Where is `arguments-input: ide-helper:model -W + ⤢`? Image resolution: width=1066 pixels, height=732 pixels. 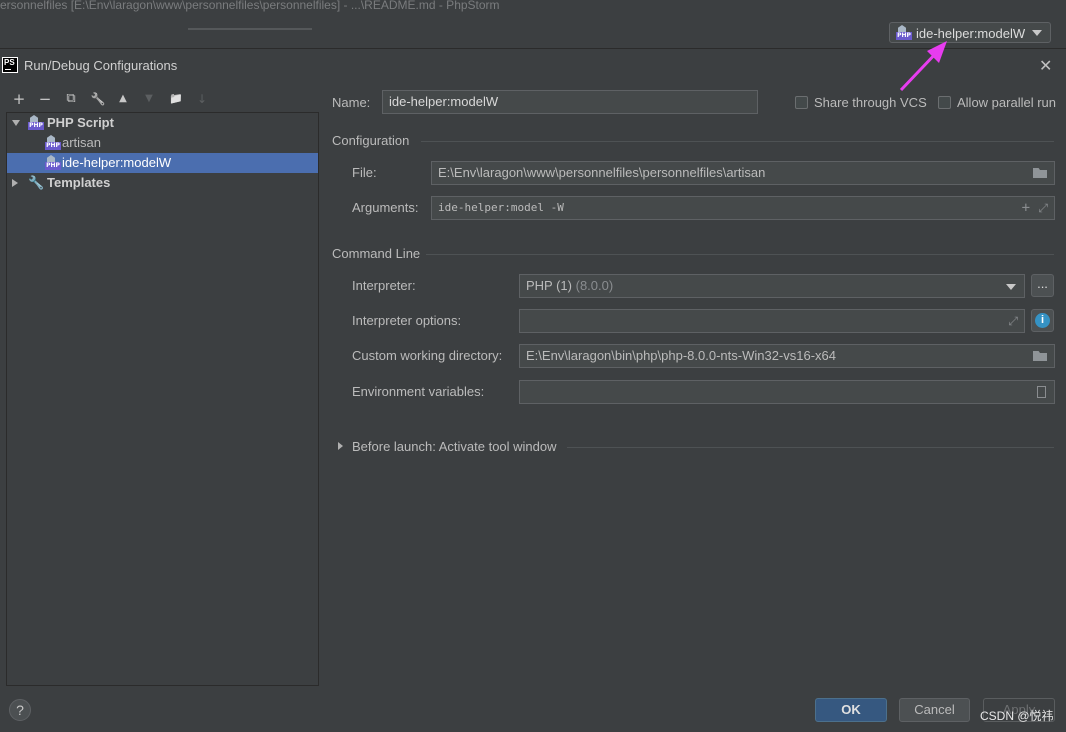 arguments-input: ide-helper:model -W + ⤢ is located at coordinates (743, 208).